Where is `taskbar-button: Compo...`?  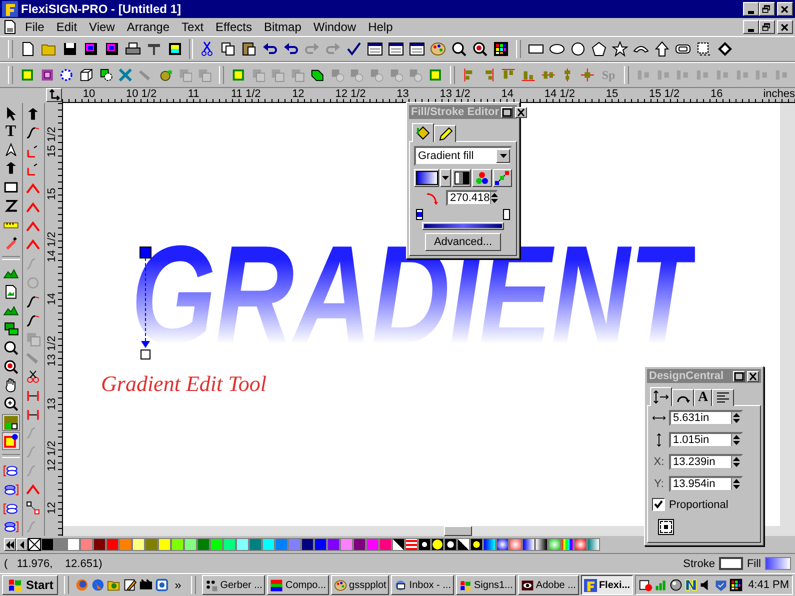 taskbar-button: Compo... is located at coordinates (298, 585).